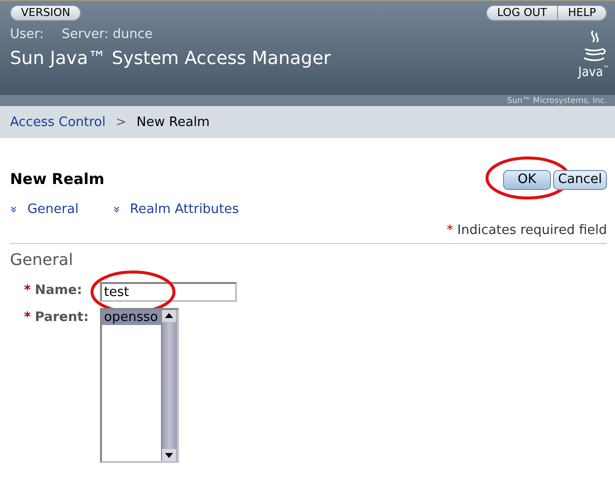  I want to click on logout-button: LOG OUT, so click(522, 13).